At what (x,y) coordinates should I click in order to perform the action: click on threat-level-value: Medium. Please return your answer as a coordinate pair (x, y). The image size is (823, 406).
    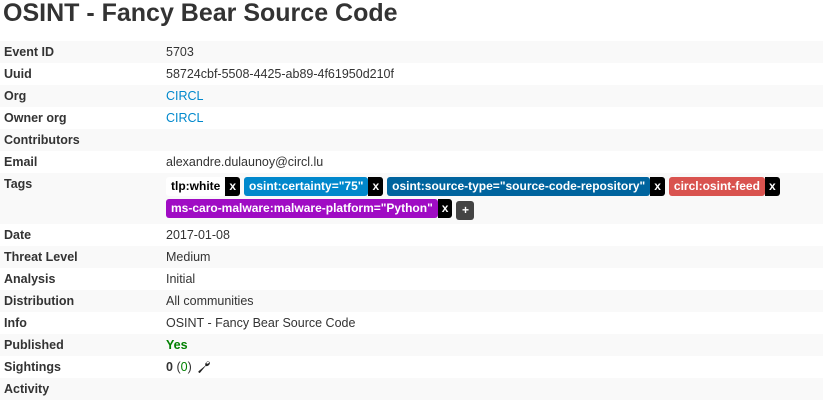
    Looking at the image, I should click on (188, 257).